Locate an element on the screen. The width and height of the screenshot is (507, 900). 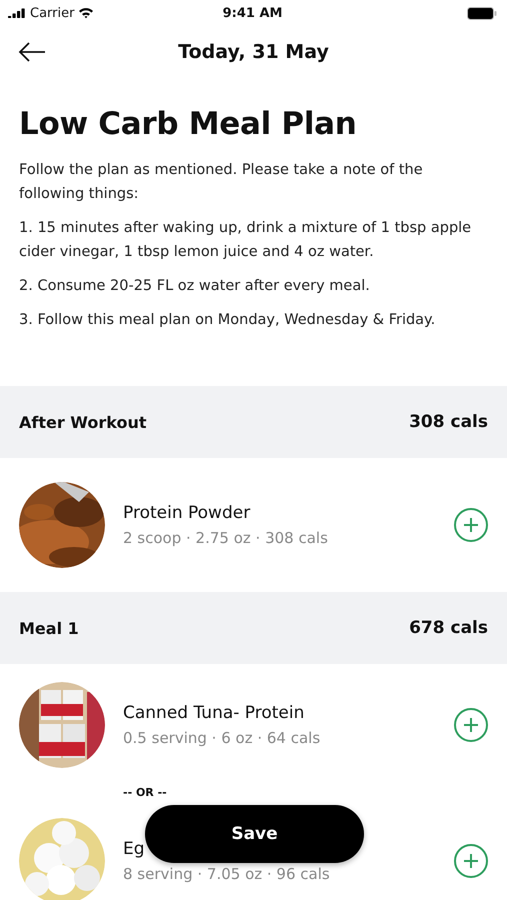
battery-icon is located at coordinates (482, 13).